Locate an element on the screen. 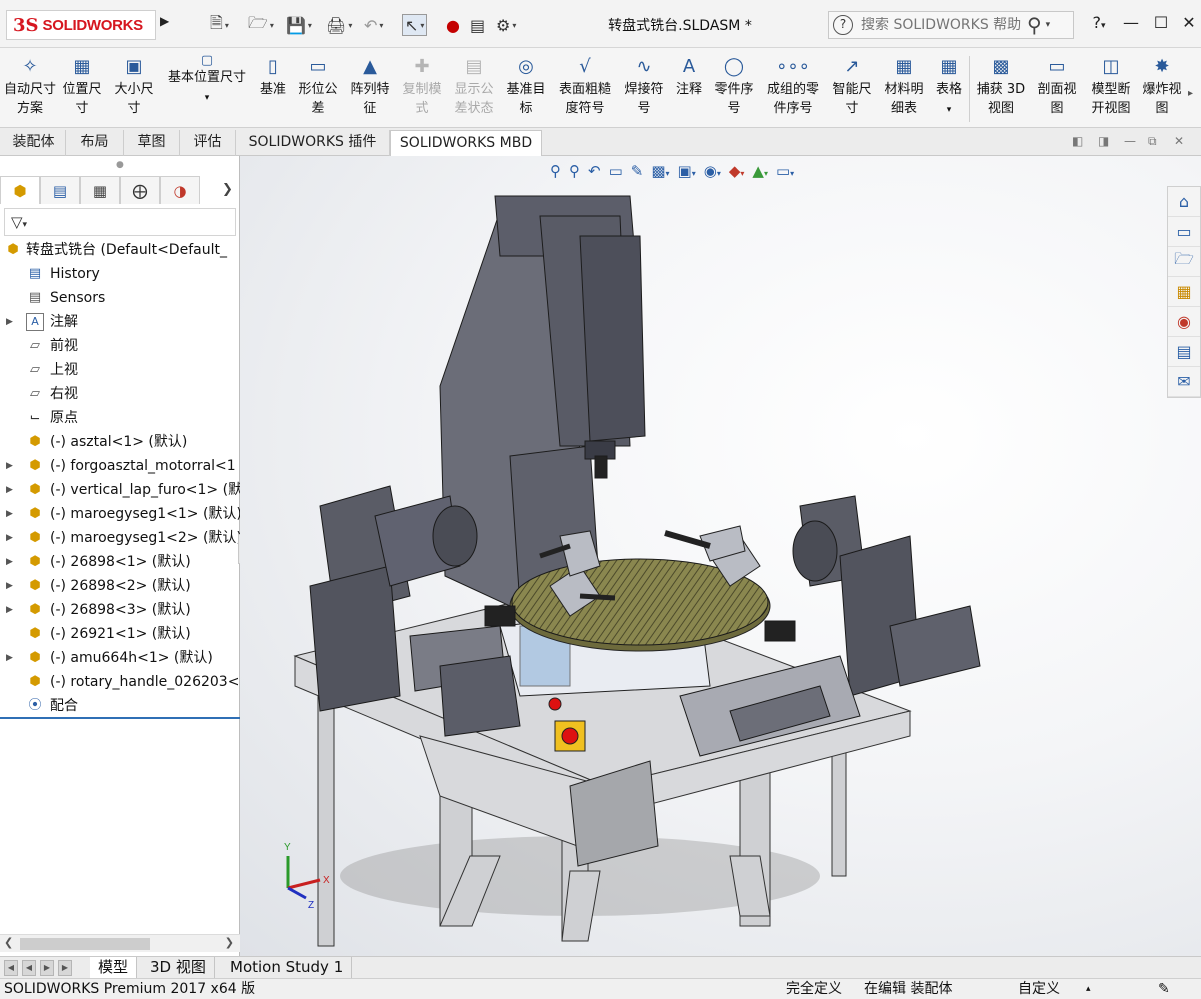 The height and width of the screenshot is (999, 1201). datum-button: ▯ 基准 is located at coordinates (273, 89).